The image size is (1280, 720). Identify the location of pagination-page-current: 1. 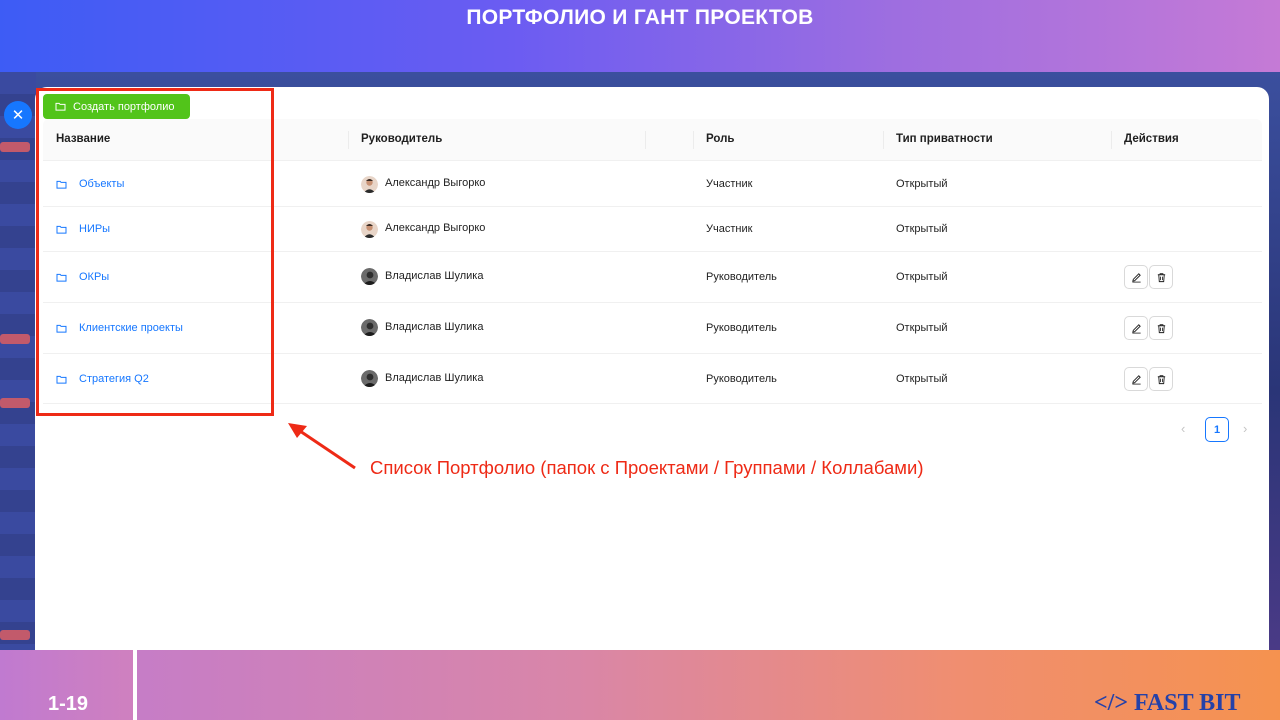
(1217, 429).